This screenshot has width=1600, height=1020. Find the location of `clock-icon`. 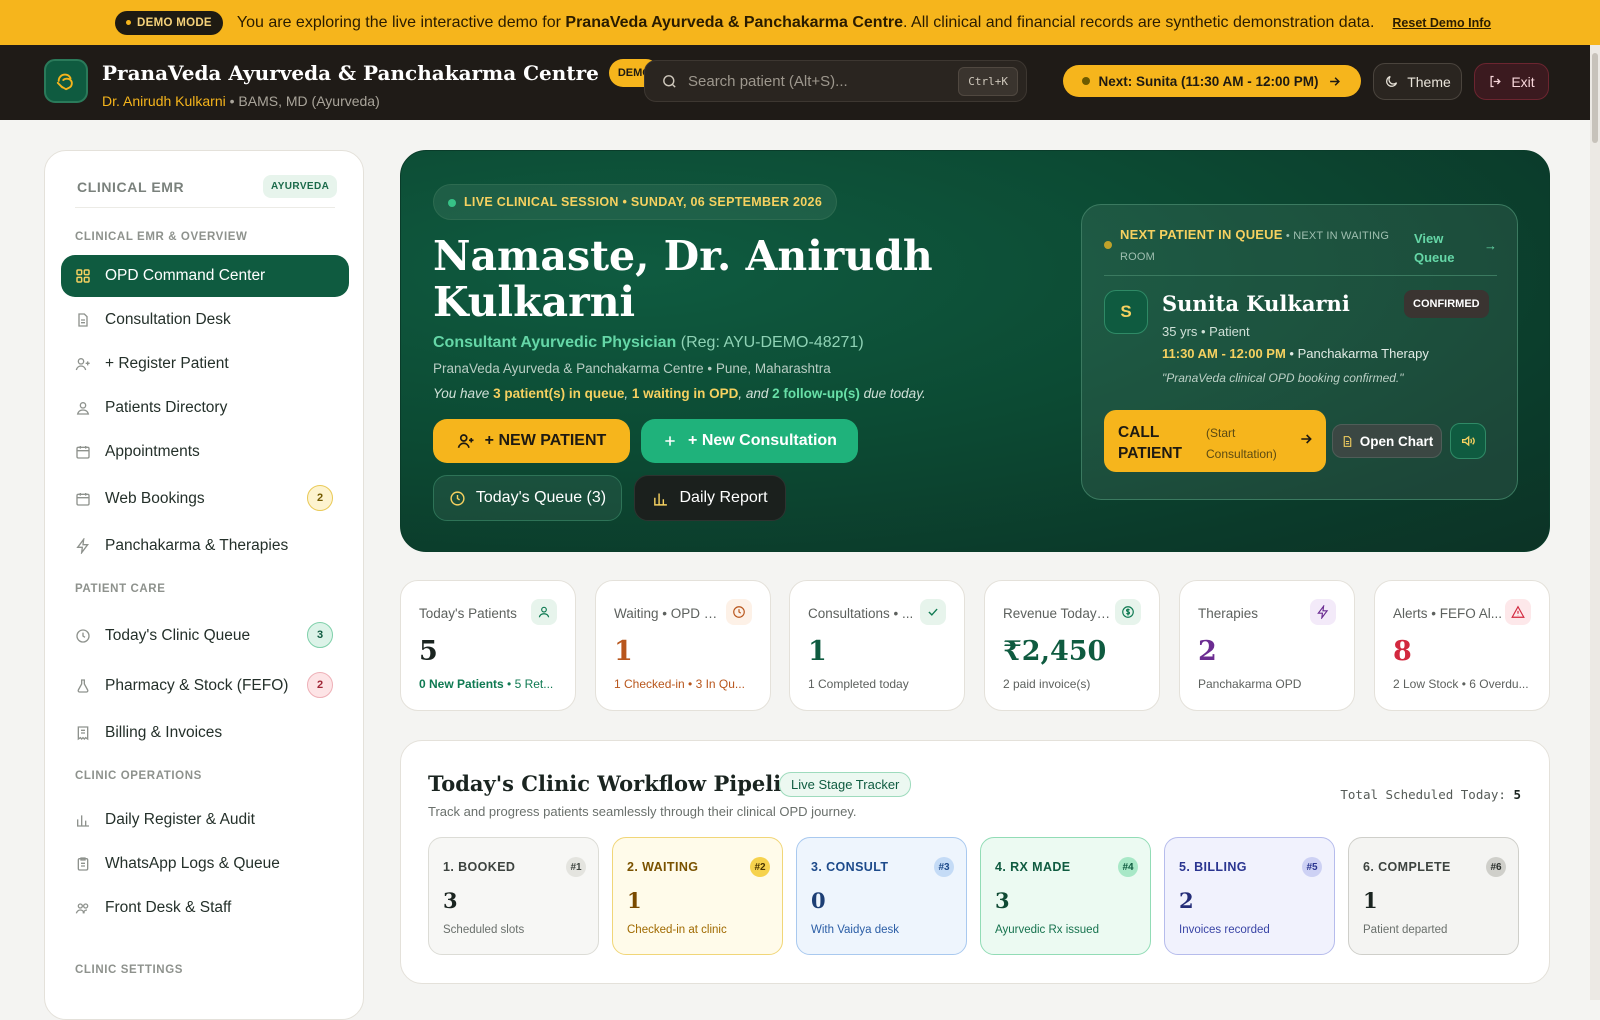

clock-icon is located at coordinates (739, 612).